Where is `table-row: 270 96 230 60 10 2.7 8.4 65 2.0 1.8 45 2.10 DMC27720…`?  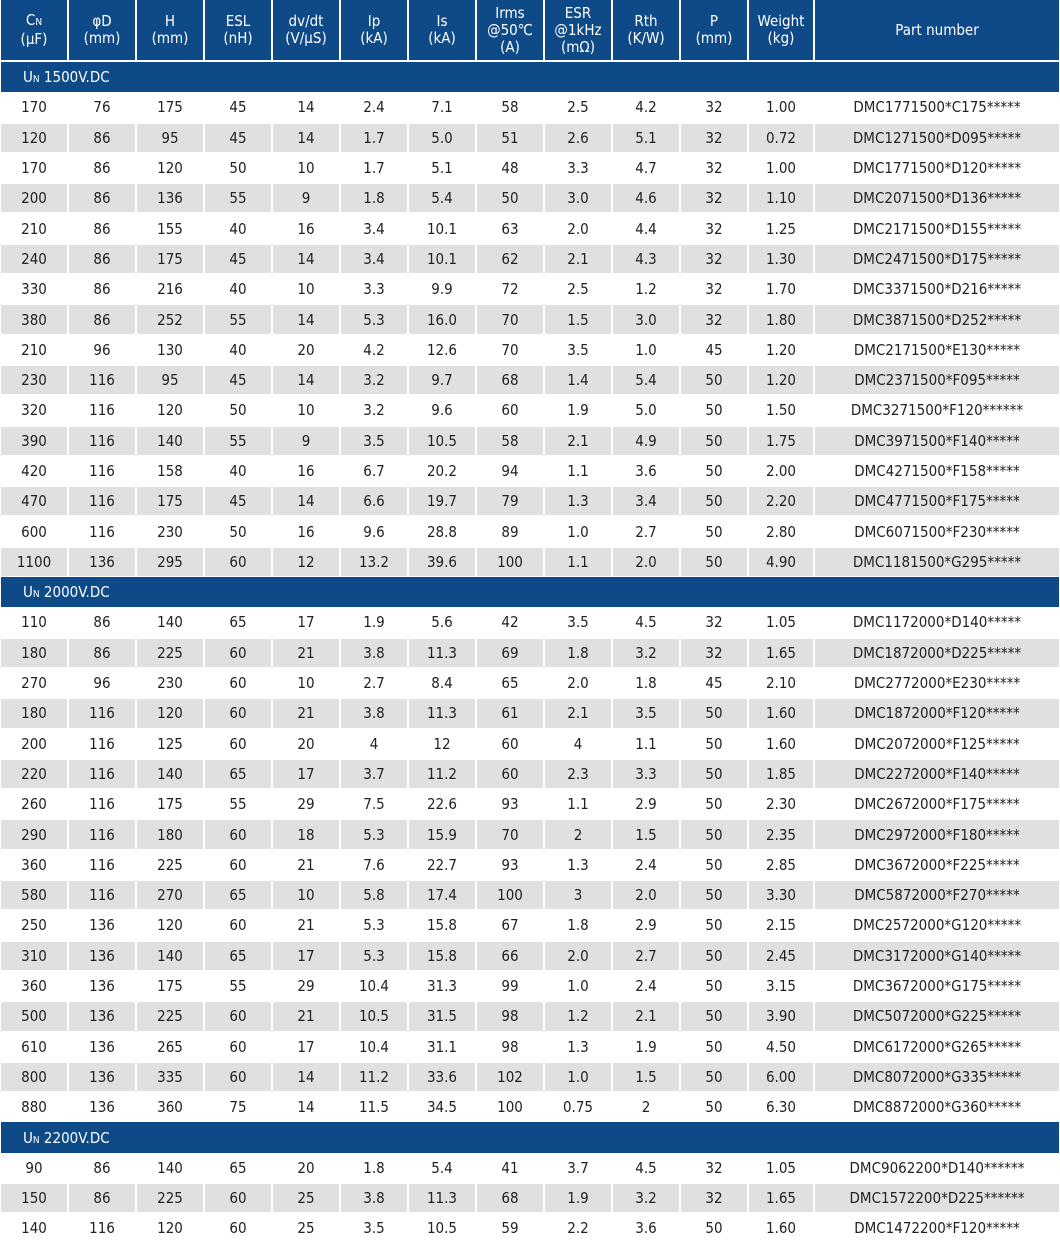 table-row: 270 96 230 60 10 2.7 8.4 65 2.0 1.8 45 2.10 DMC27720… is located at coordinates (530, 683).